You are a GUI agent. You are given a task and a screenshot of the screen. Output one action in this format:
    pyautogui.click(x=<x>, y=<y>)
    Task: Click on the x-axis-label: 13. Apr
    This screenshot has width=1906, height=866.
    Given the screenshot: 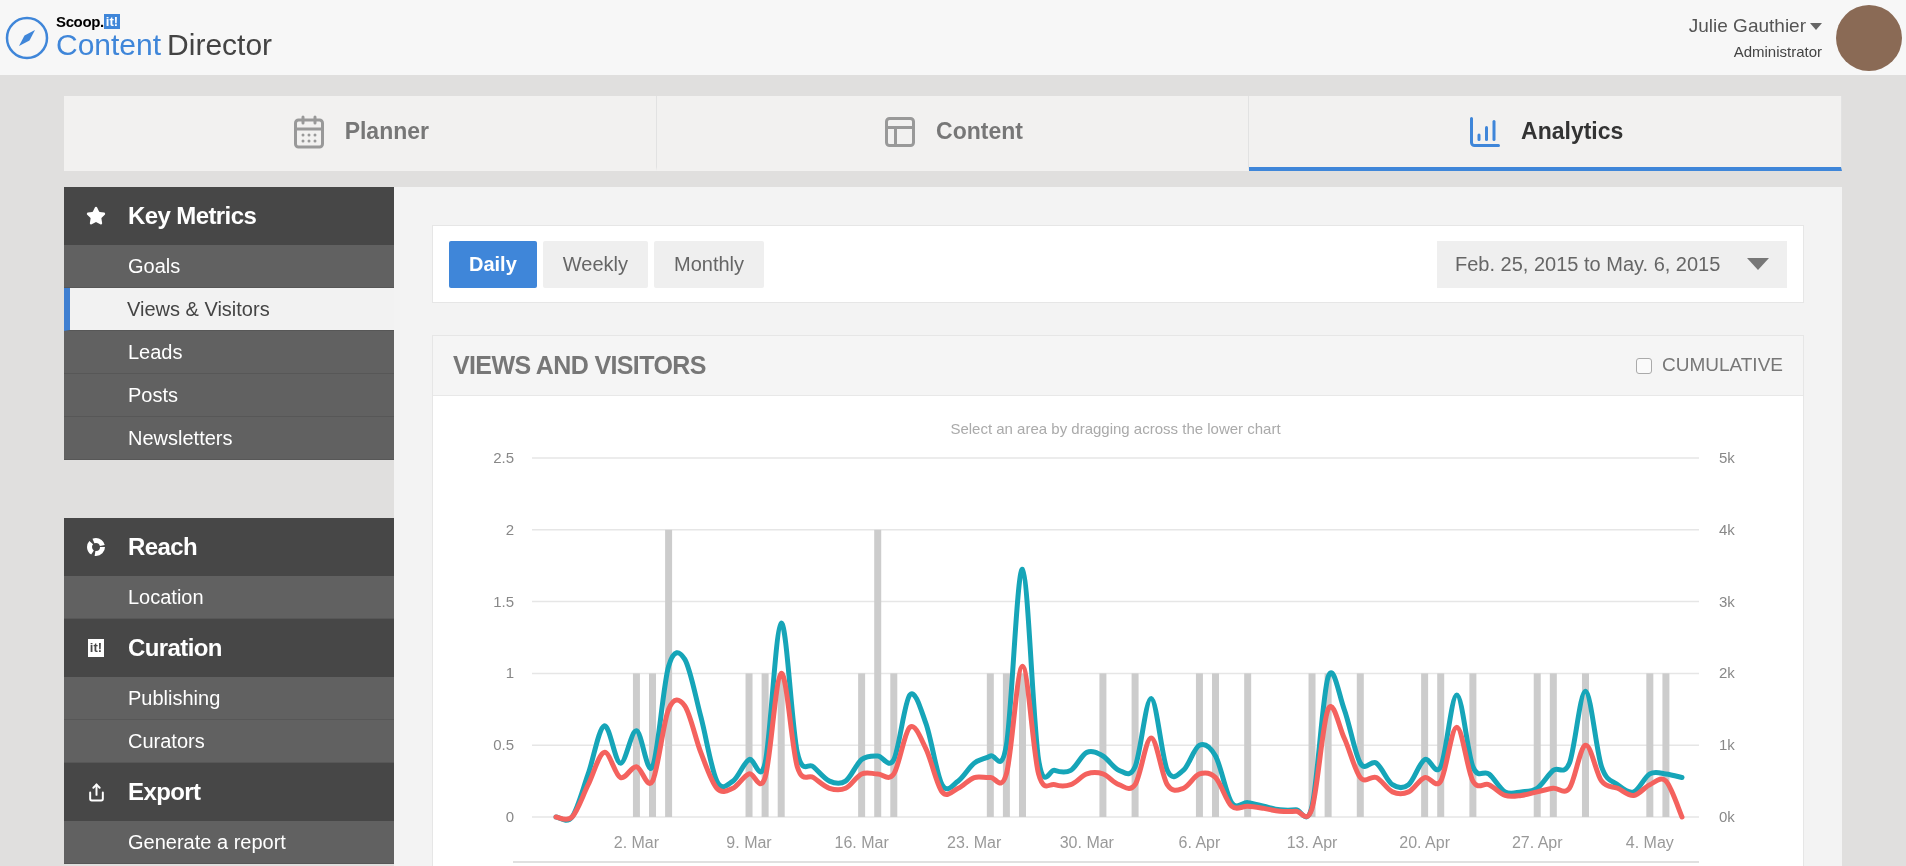 What is the action you would take?
    pyautogui.click(x=1312, y=842)
    